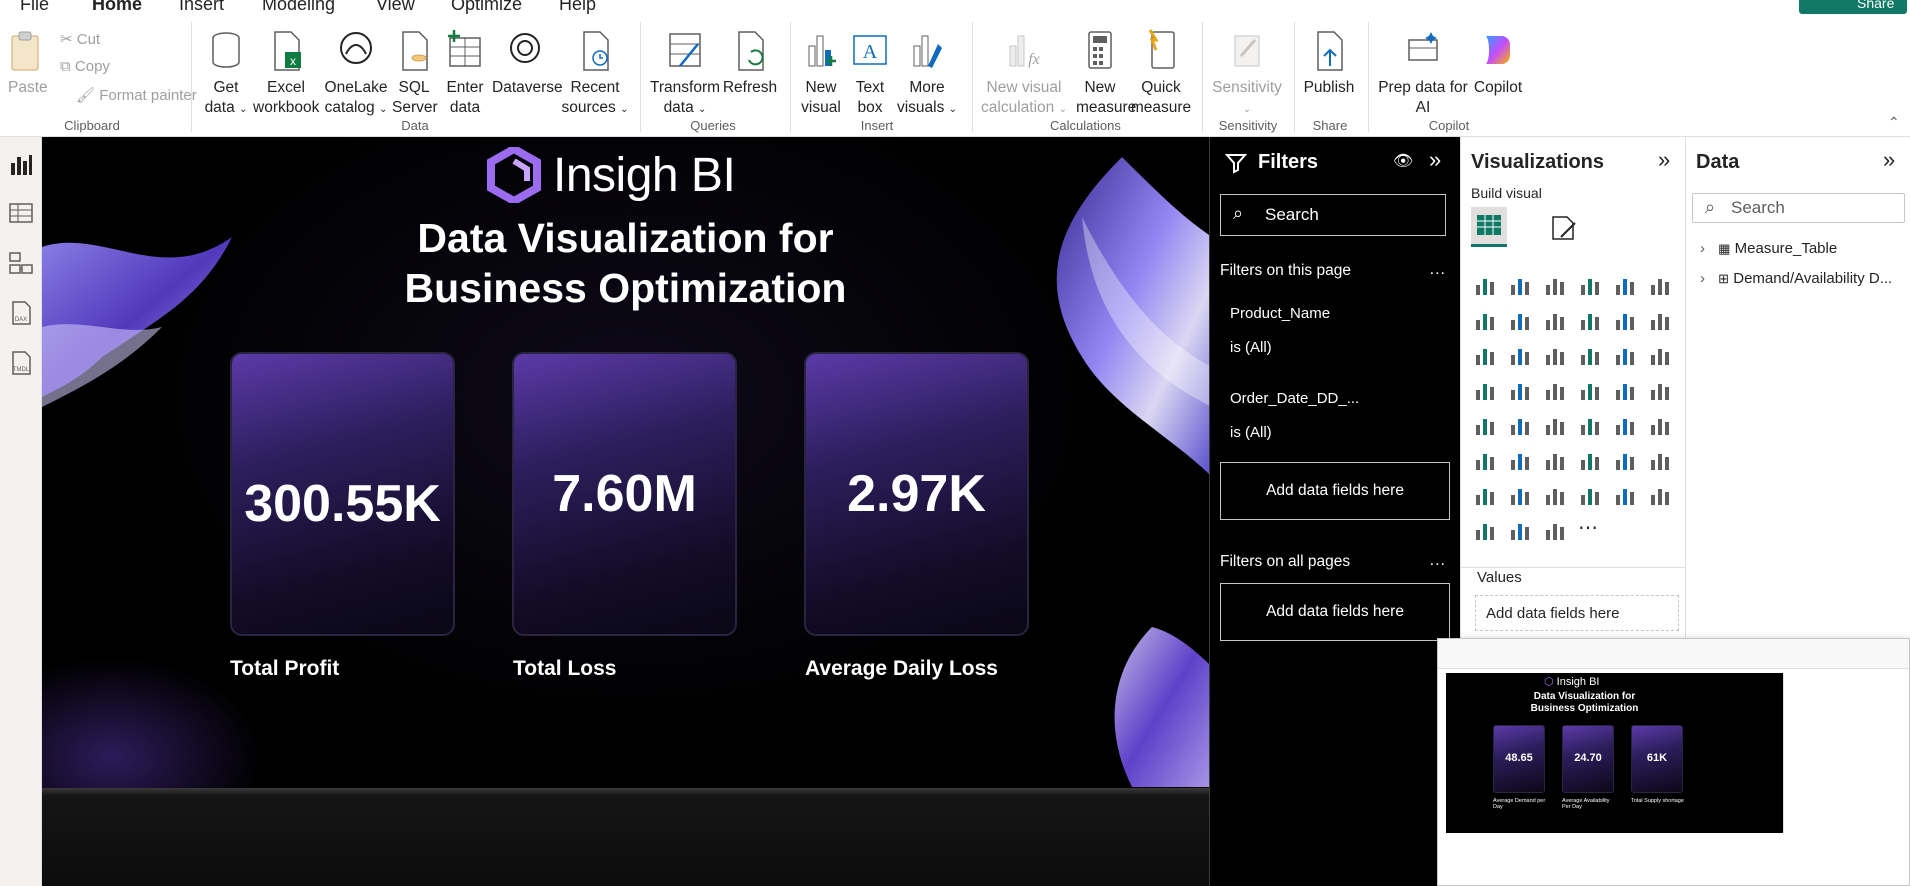 The image size is (1910, 886). Describe the element at coordinates (34, 7) in the screenshot. I see `menu-file: File` at that location.